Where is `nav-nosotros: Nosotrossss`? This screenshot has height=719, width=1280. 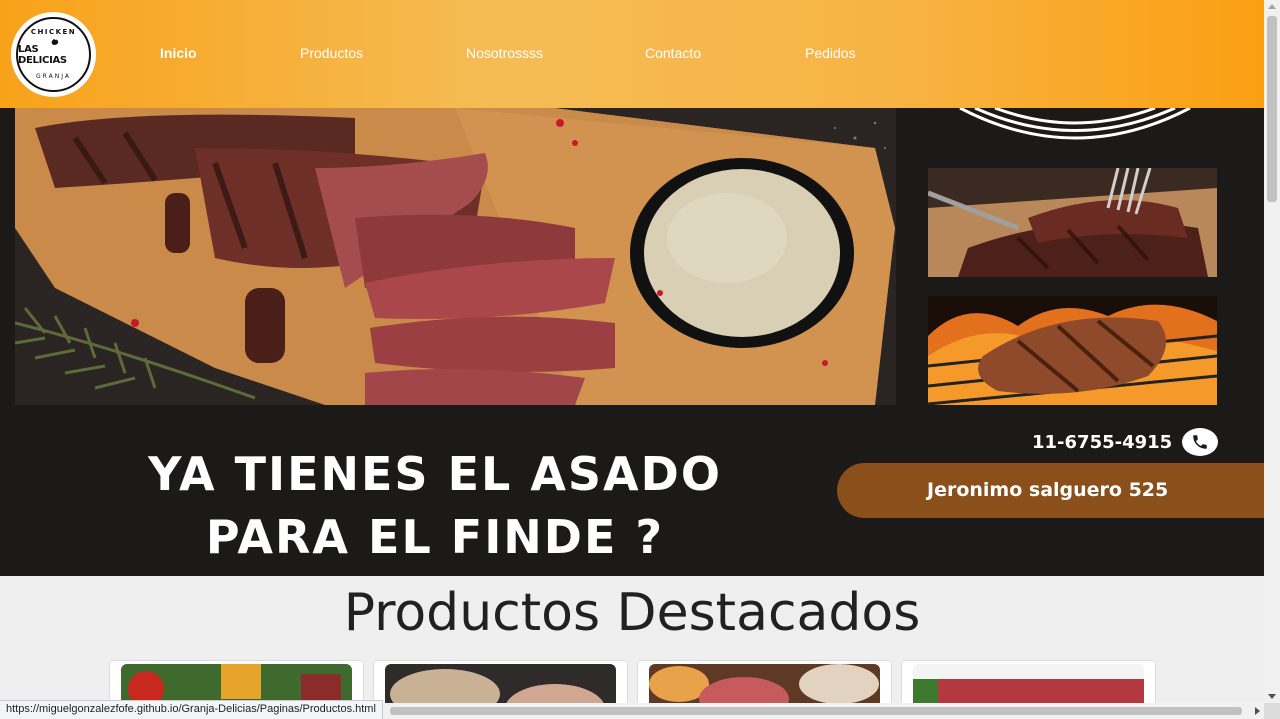
nav-nosotros: Nosotrossss is located at coordinates (504, 53).